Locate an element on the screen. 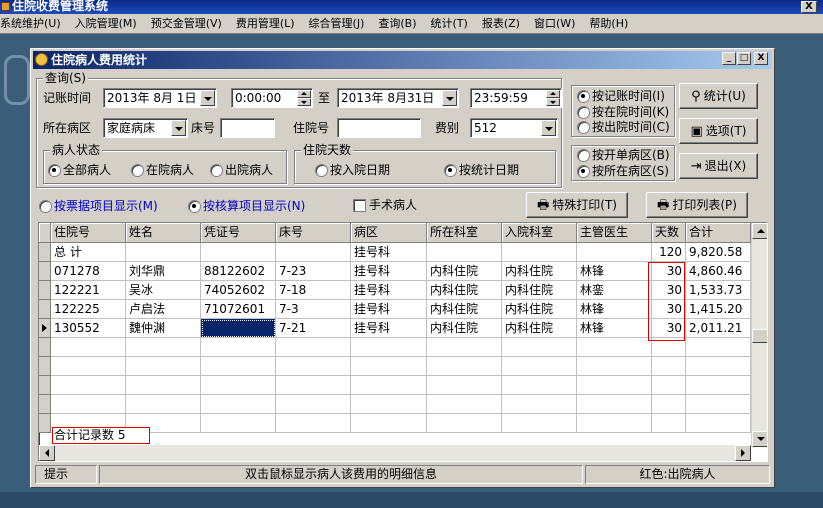  radio-by-receipt-items: 按票据项目显示(M) is located at coordinates (98, 206).